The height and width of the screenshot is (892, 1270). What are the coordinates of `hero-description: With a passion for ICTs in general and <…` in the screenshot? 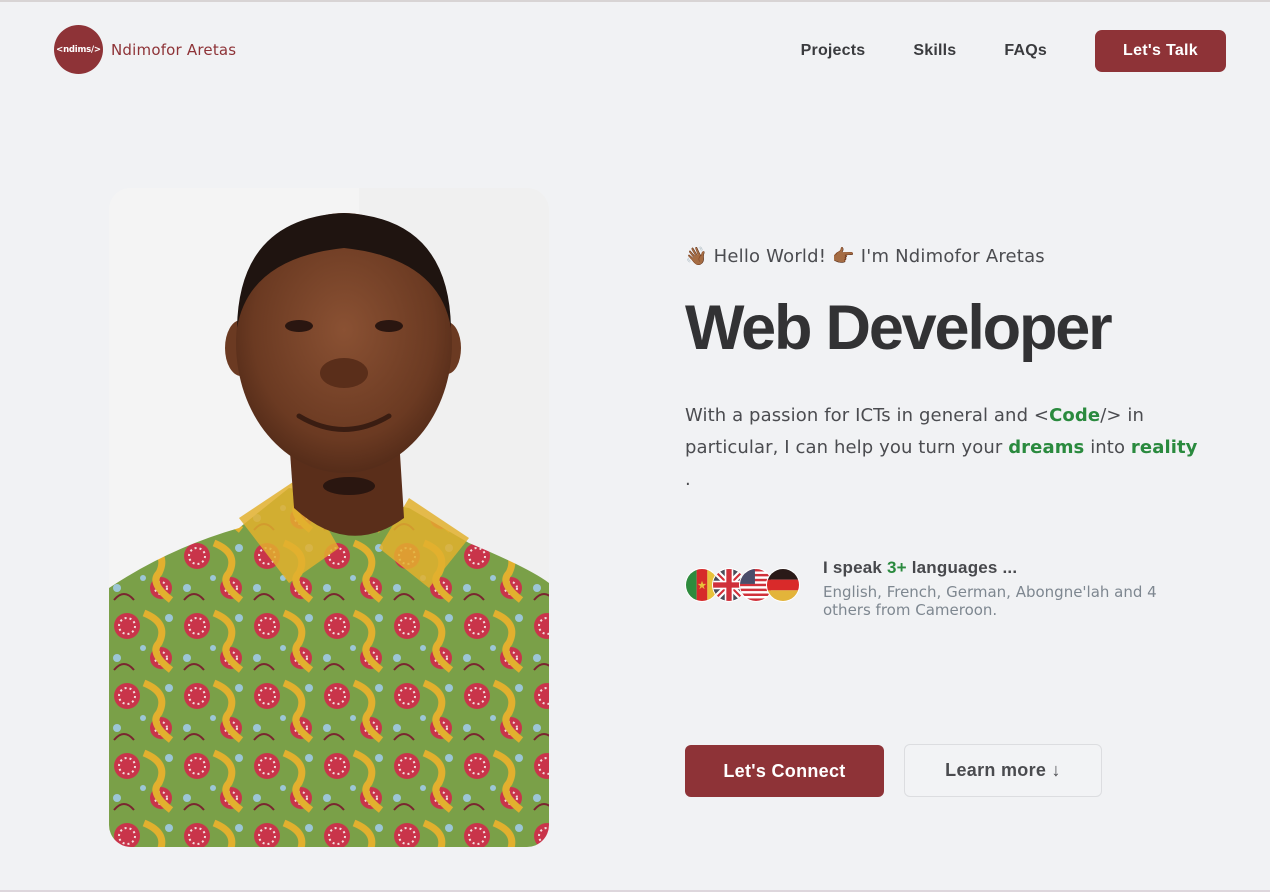 It's located at (945, 448).